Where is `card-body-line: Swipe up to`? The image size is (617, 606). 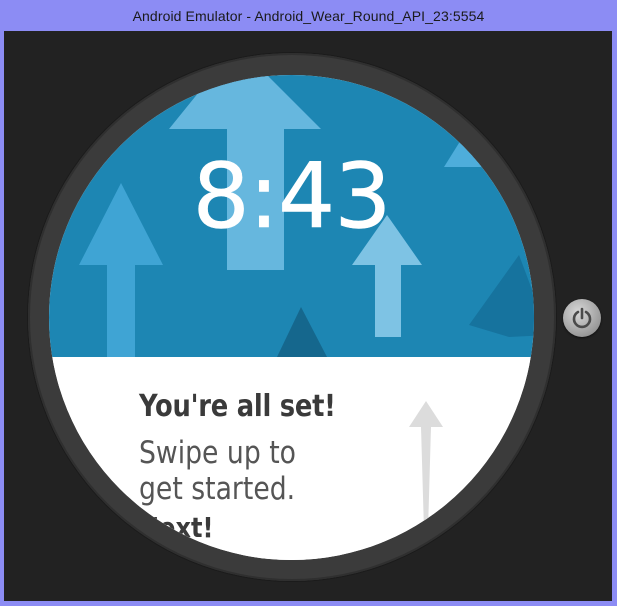
card-body-line: Swipe up to is located at coordinates (218, 453).